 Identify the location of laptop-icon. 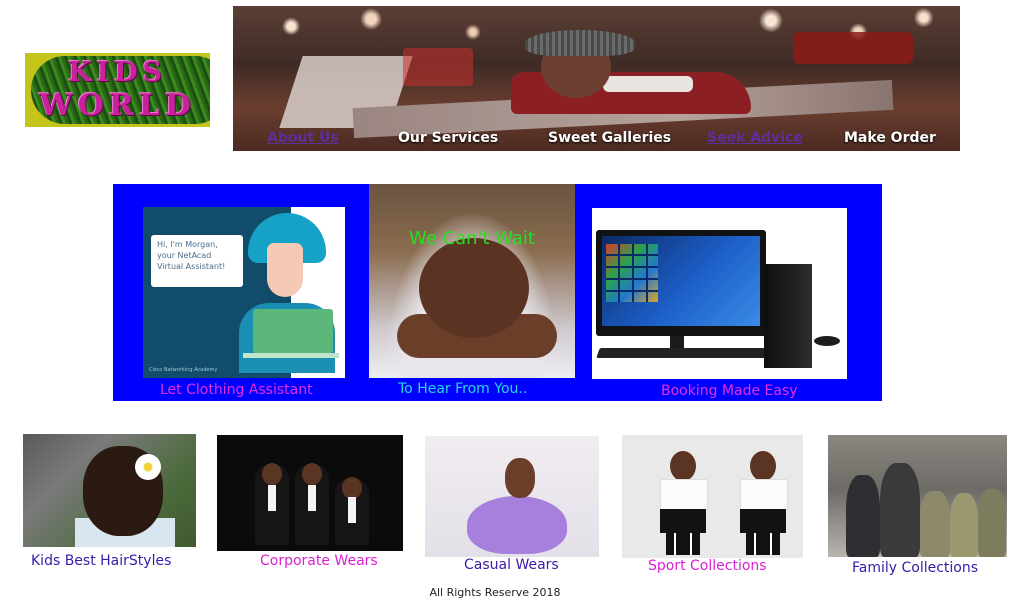
(293, 331).